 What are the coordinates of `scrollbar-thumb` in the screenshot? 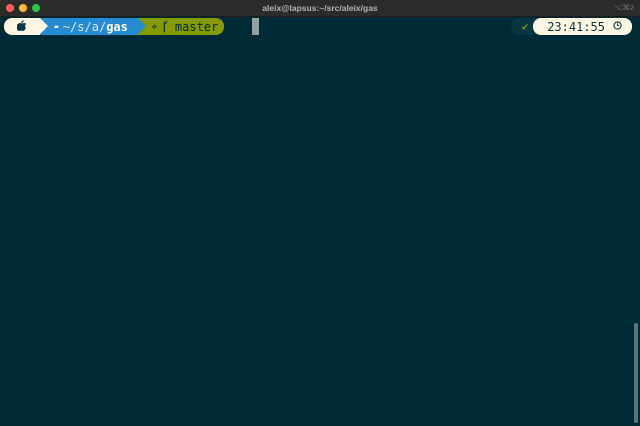 It's located at (636, 373).